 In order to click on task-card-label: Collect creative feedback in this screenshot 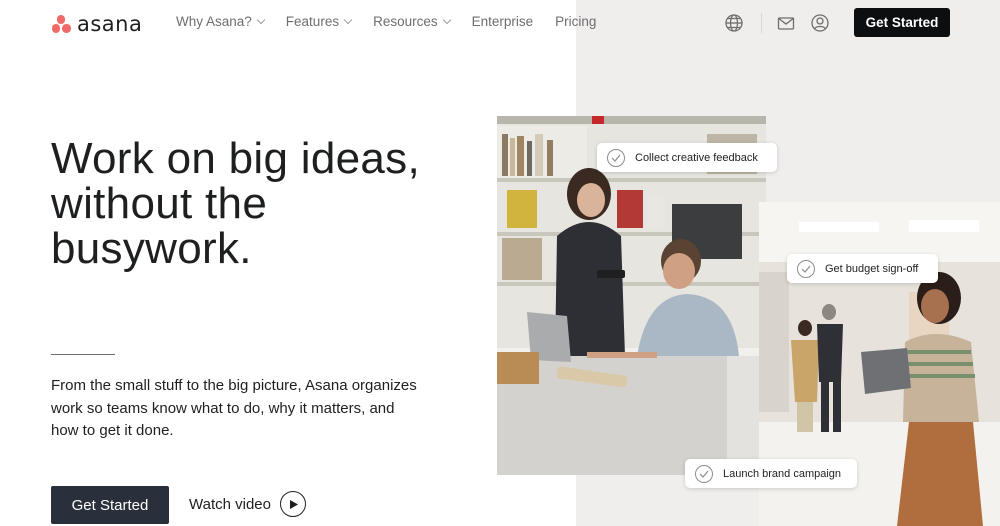, I will do `click(696, 157)`.